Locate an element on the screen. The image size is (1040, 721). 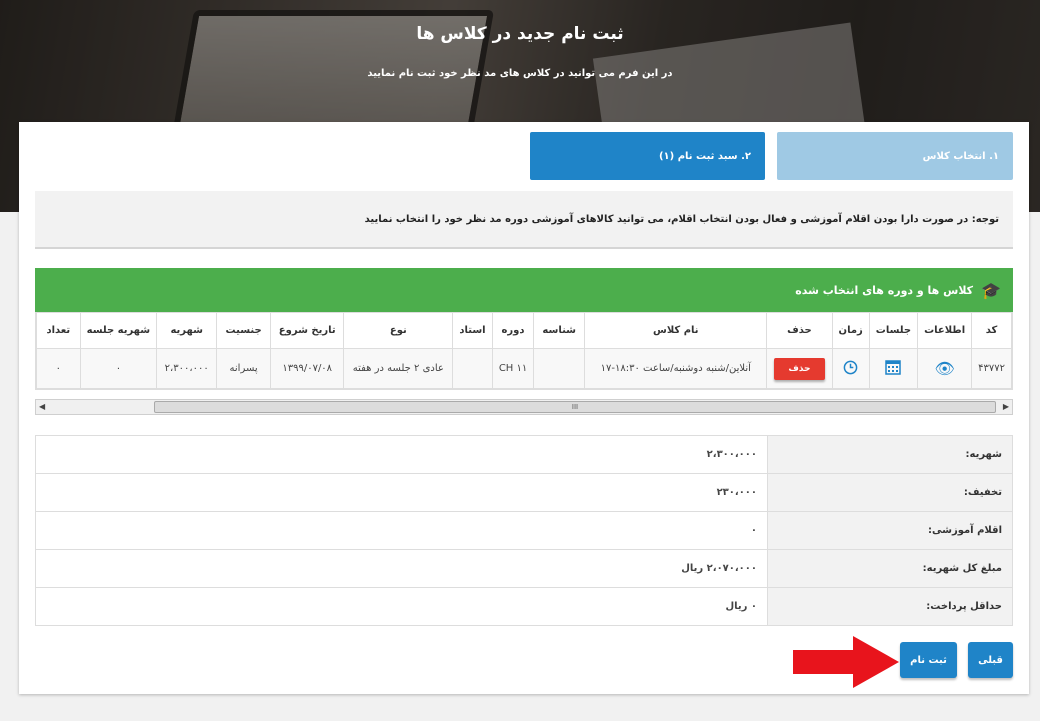
summary-row-total: مبلغ کل شهریه: ۲،۰۷۰،۰۰۰ ریال is located at coordinates (524, 568).